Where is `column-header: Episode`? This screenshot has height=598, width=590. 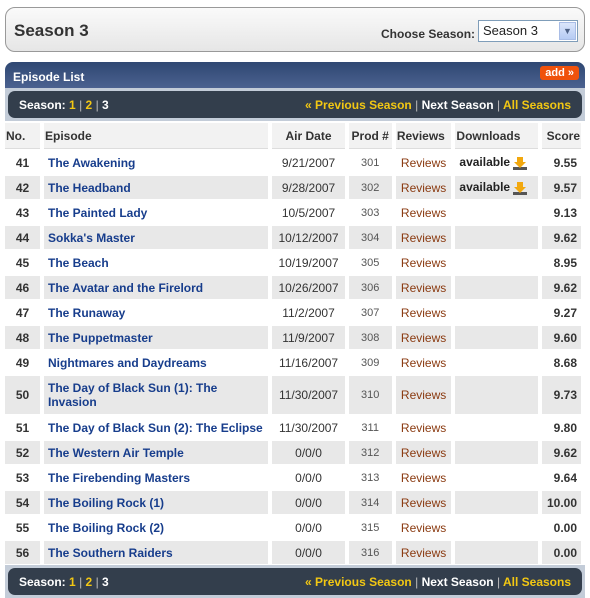
column-header: Episode is located at coordinates (156, 136).